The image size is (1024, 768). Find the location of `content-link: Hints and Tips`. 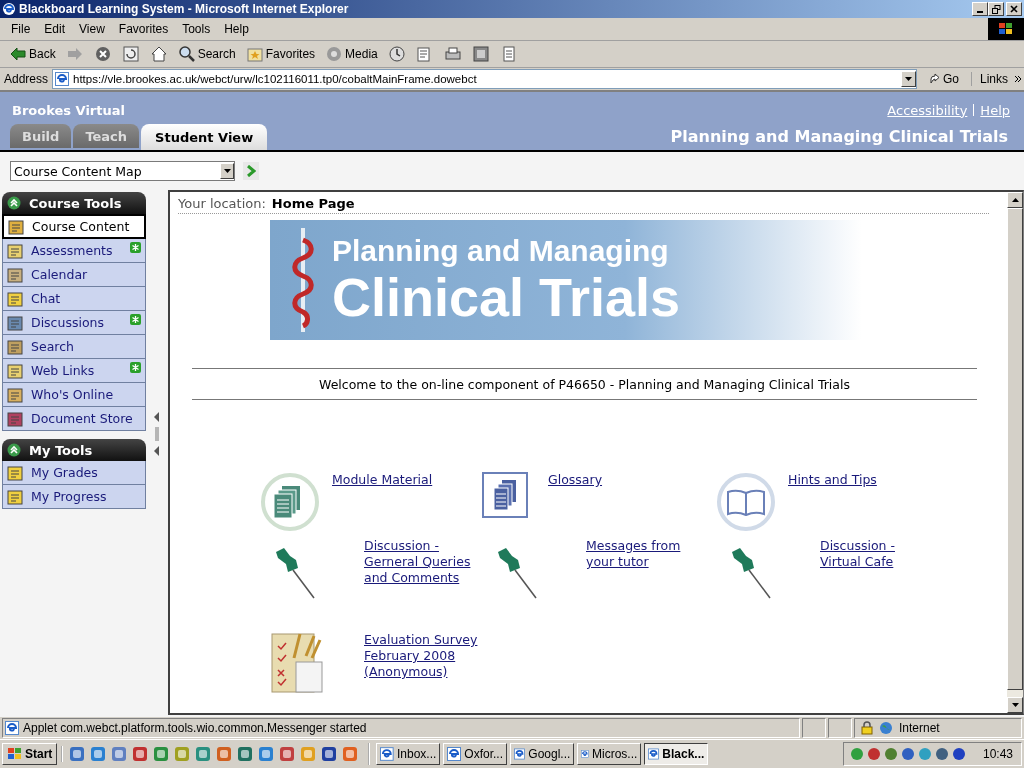

content-link: Hints and Tips is located at coordinates (846, 480).